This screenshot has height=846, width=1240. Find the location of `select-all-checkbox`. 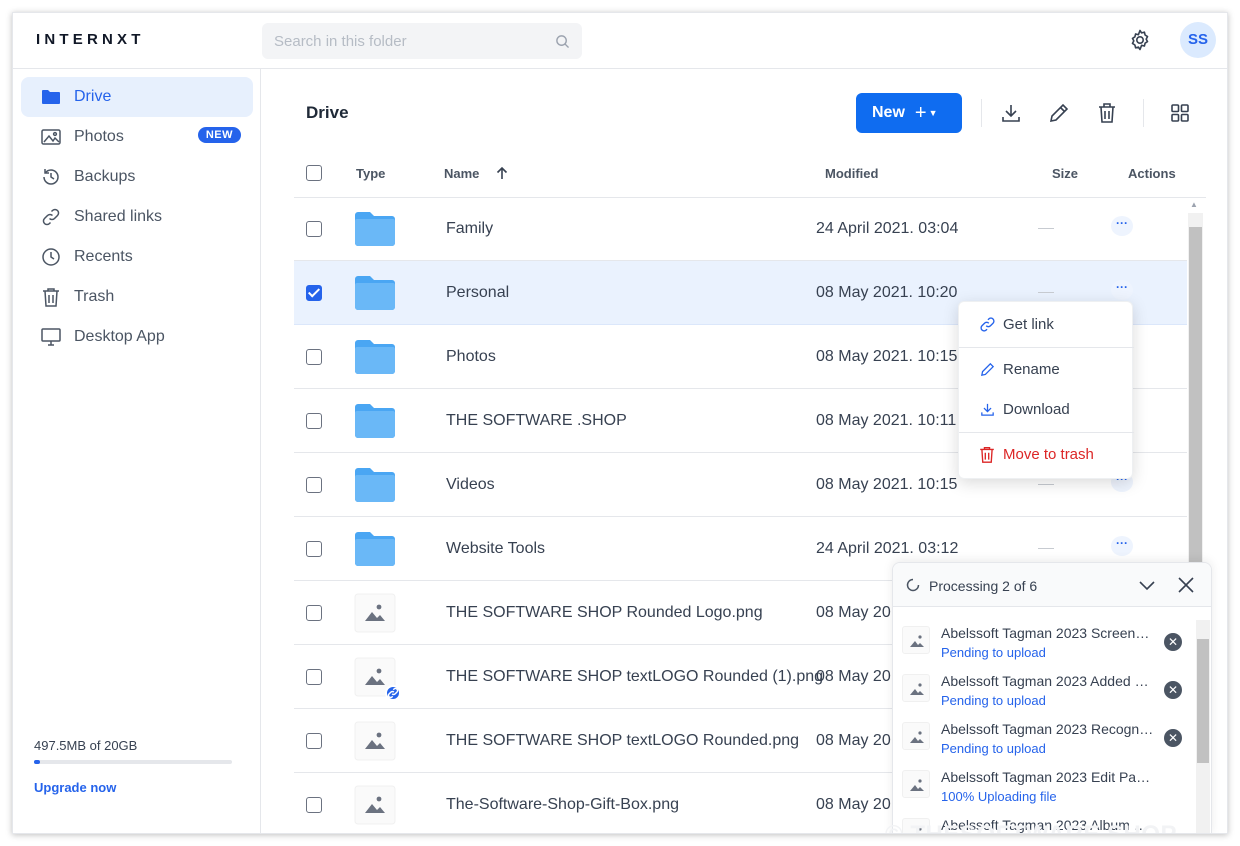

select-all-checkbox is located at coordinates (314, 173).